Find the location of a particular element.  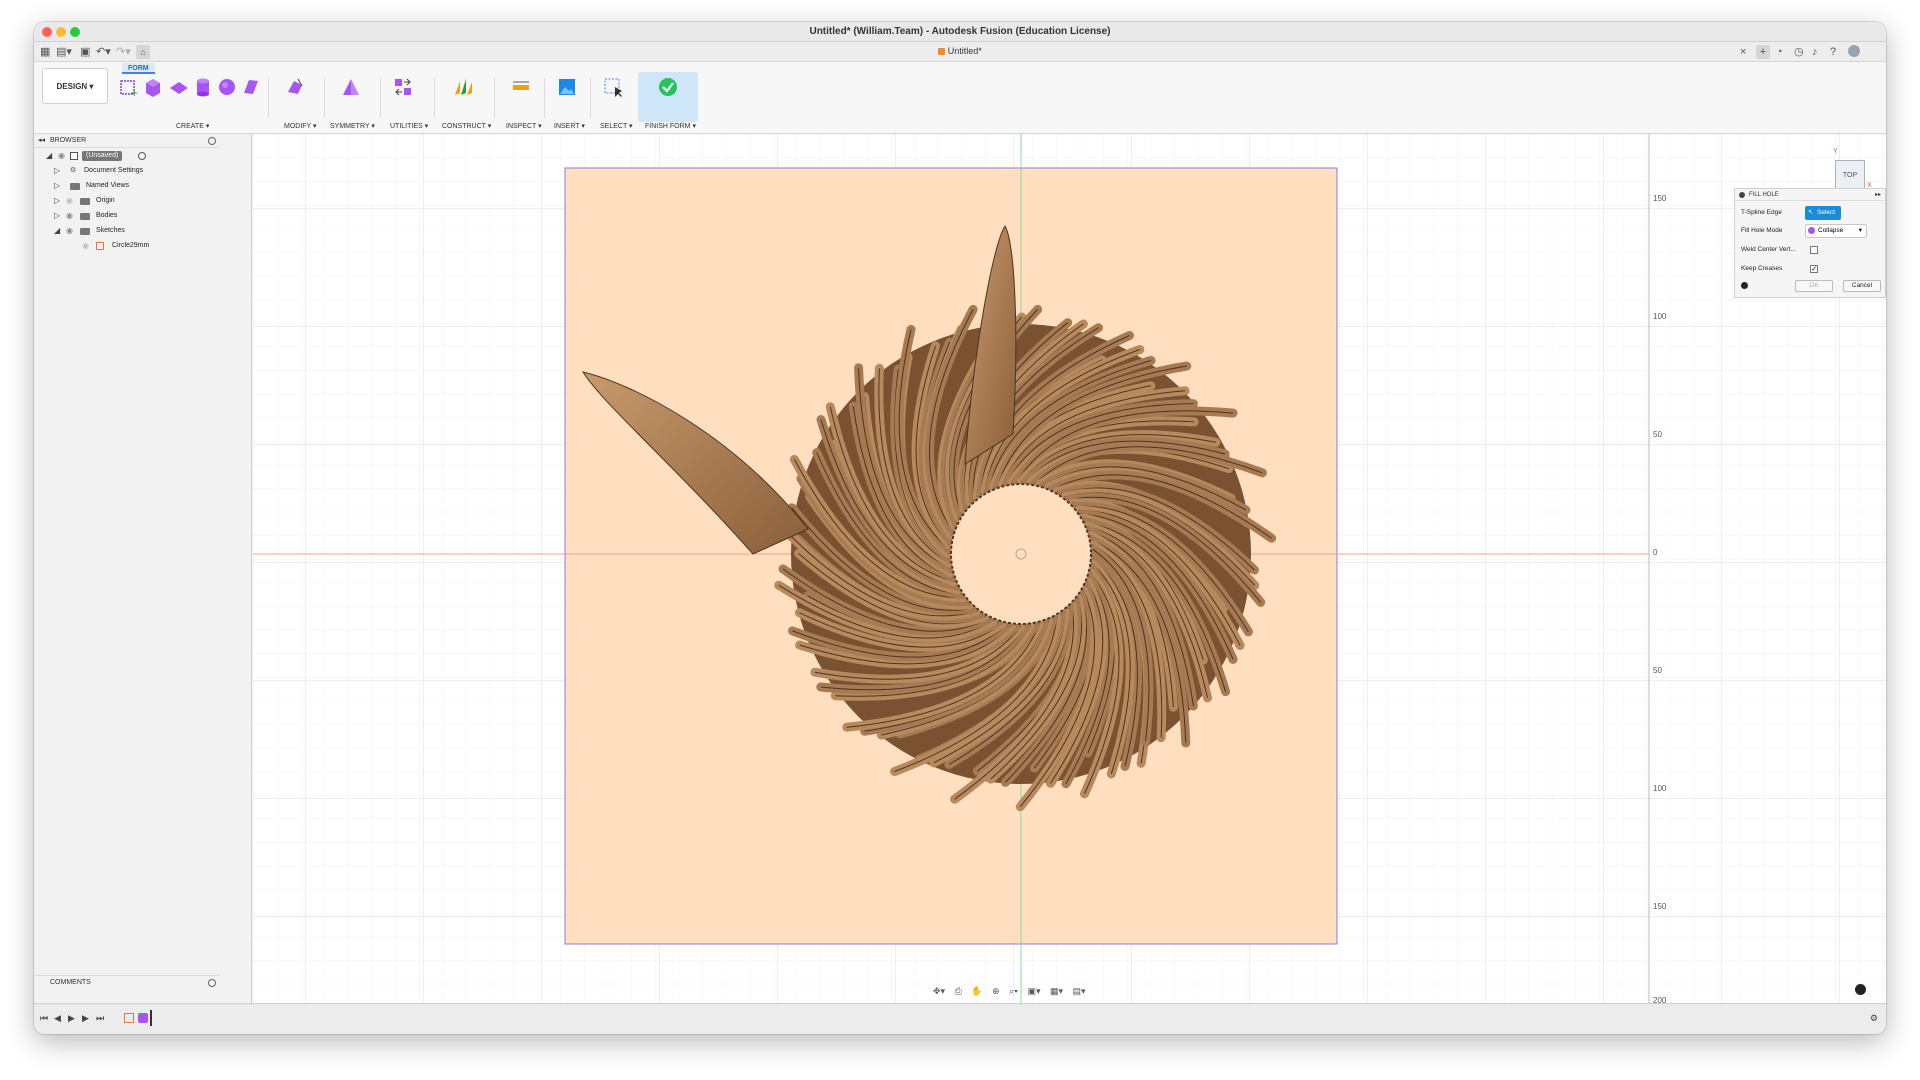

tree-item-label: Bodies is located at coordinates (107, 215).